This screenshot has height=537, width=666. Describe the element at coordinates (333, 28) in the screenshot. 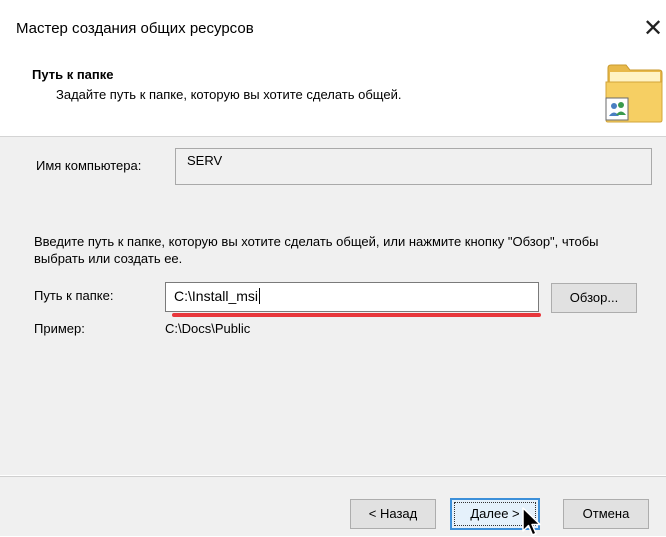

I see `title-bar: Мастер создания общих ресурсов ✕` at that location.